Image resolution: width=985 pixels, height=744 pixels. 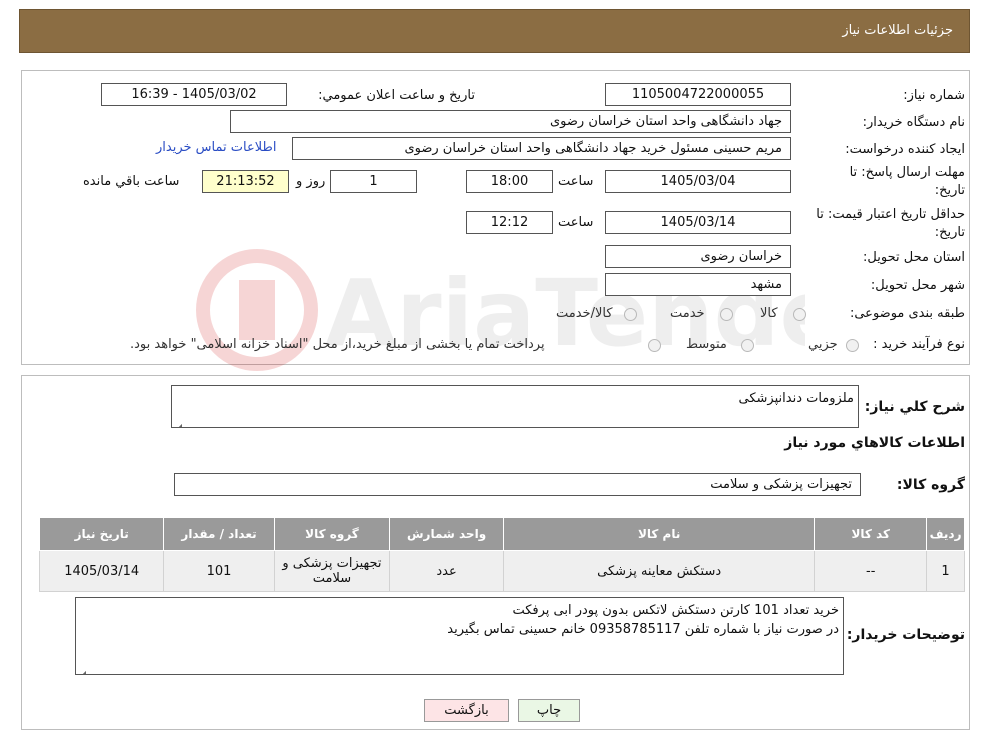 I want to click on cell-row: 1, so click(x=945, y=571).